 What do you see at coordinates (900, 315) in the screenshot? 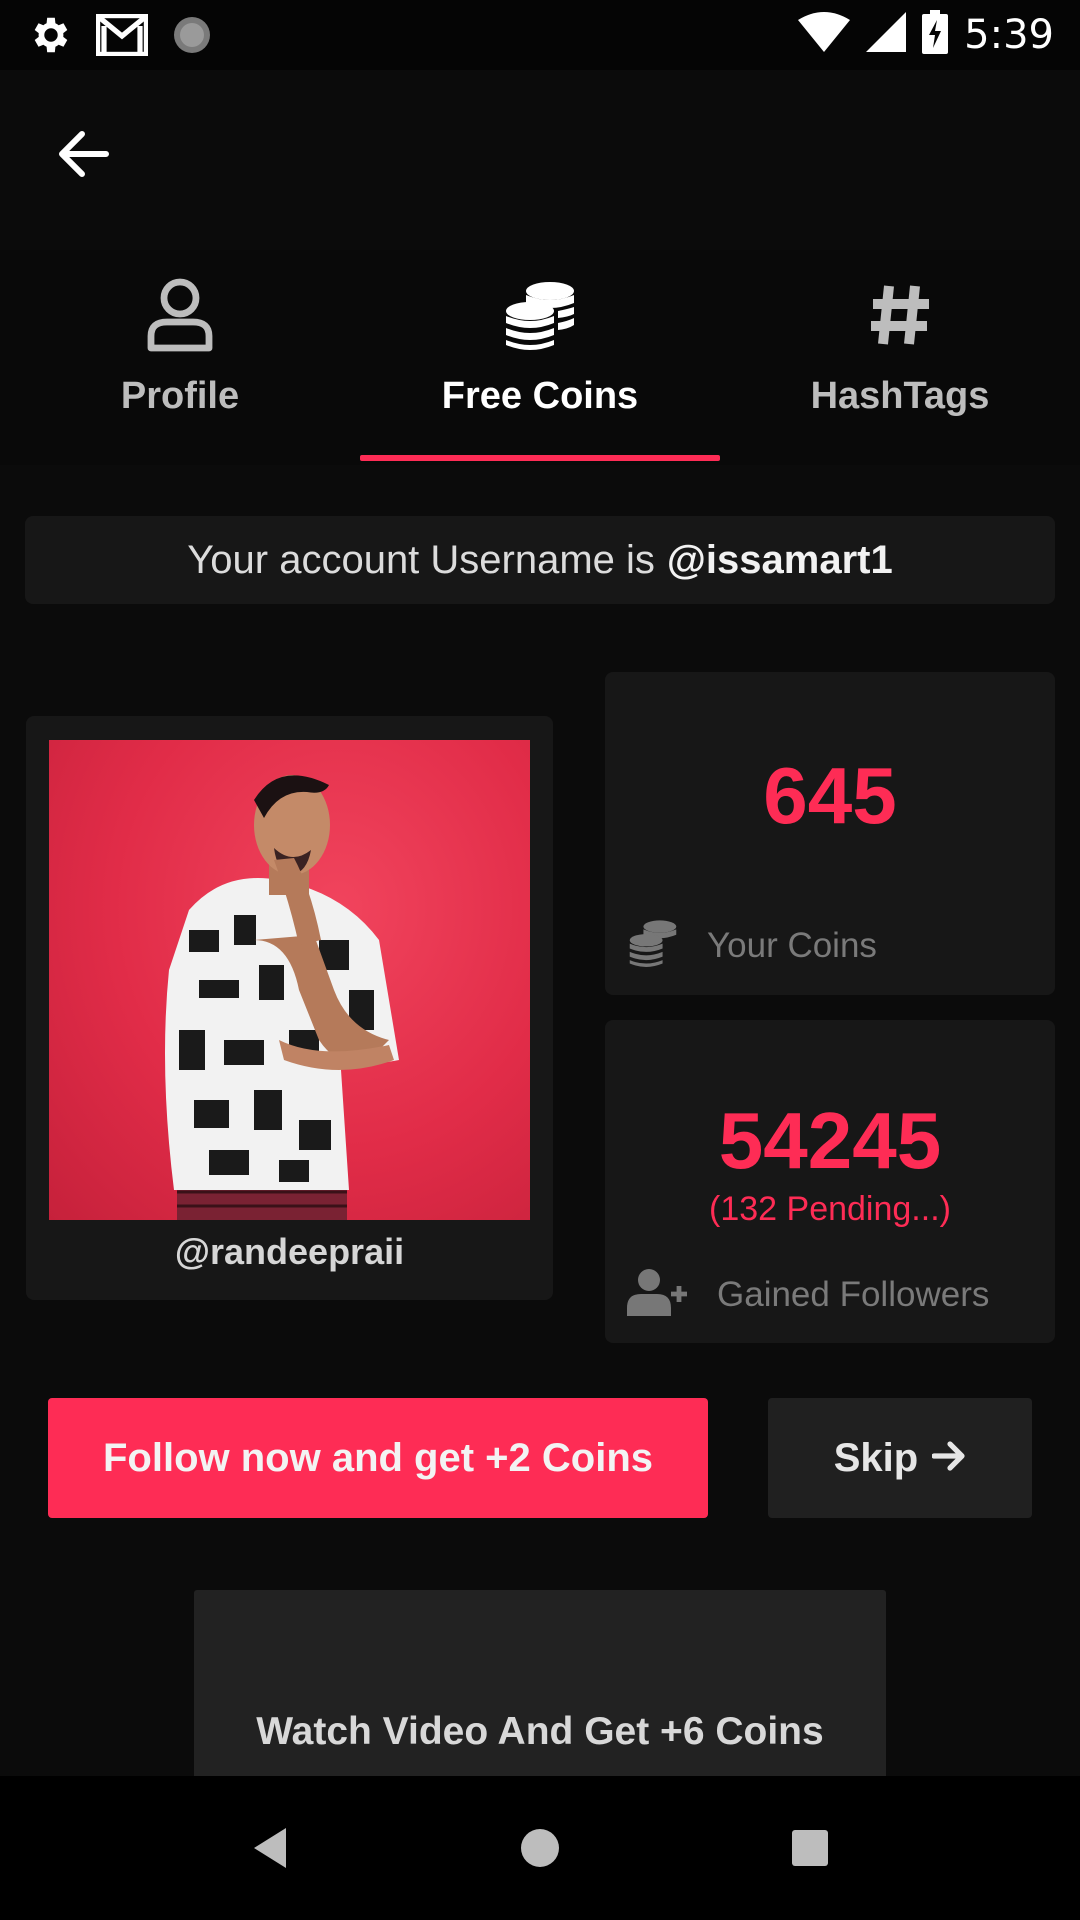
I see `hash-icon` at bounding box center [900, 315].